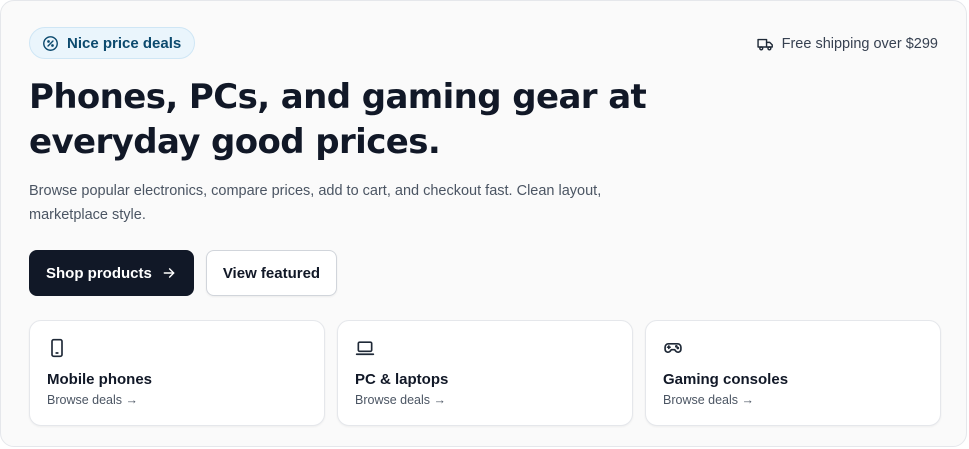 This screenshot has width=969, height=449. Describe the element at coordinates (726, 379) in the screenshot. I see `category-title: Gaming consoles` at that location.